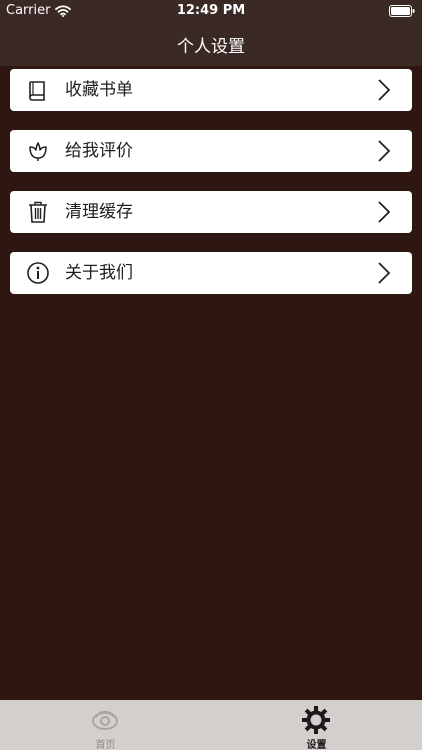 The image size is (422, 750). I want to click on tab-settings: 设置, so click(316, 725).